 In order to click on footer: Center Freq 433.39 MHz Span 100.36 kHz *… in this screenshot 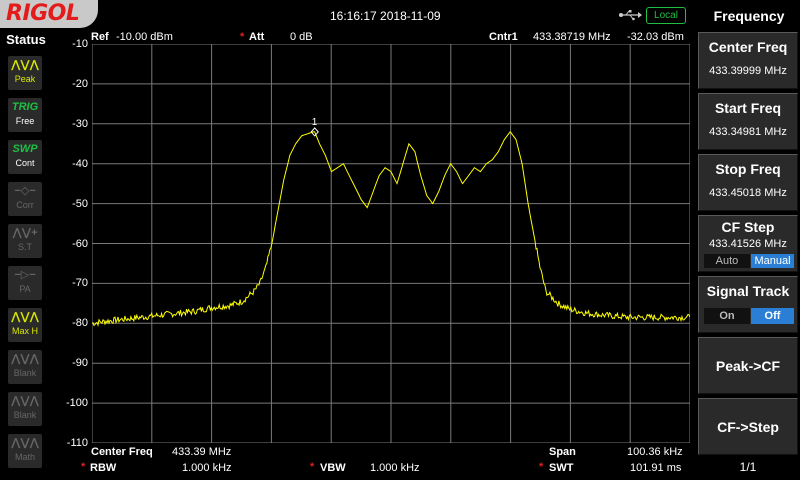, I will do `click(375, 462)`.